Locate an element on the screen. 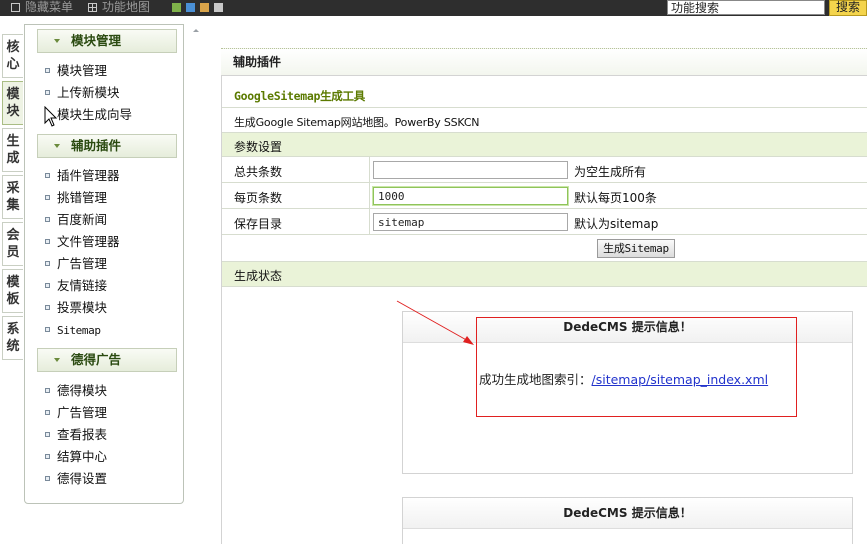 This screenshot has width=867, height=544. menu-group-header-ads: 德得广告 is located at coordinates (107, 360).